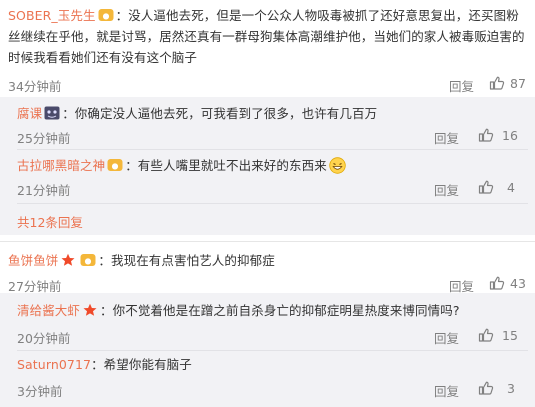 The height and width of the screenshot is (407, 535). What do you see at coordinates (511, 187) in the screenshot?
I see `like-count: 4` at bounding box center [511, 187].